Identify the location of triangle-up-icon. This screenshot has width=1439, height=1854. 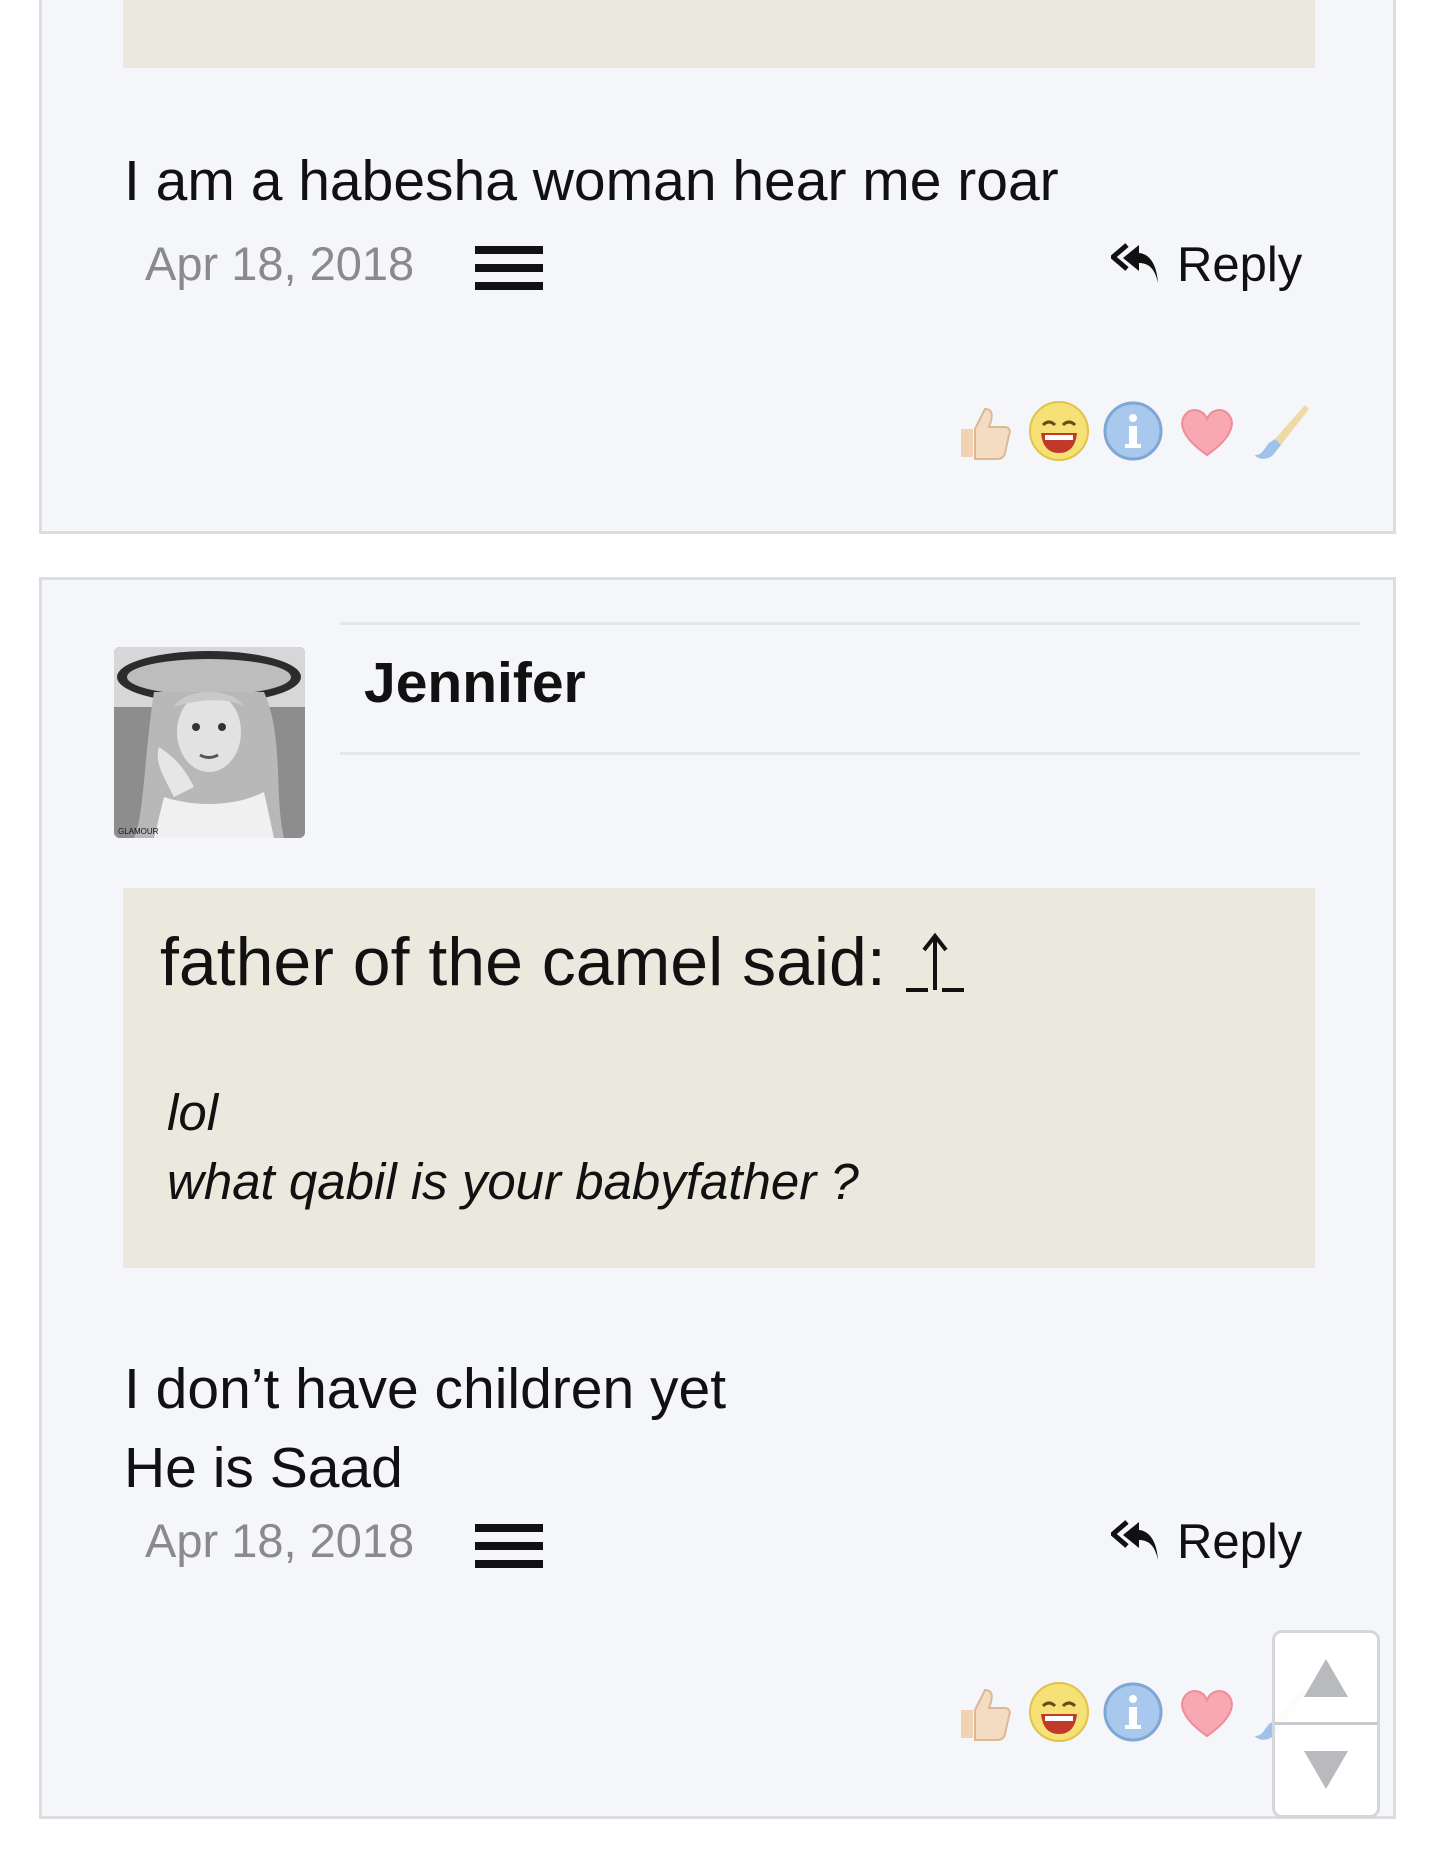
(1326, 1678).